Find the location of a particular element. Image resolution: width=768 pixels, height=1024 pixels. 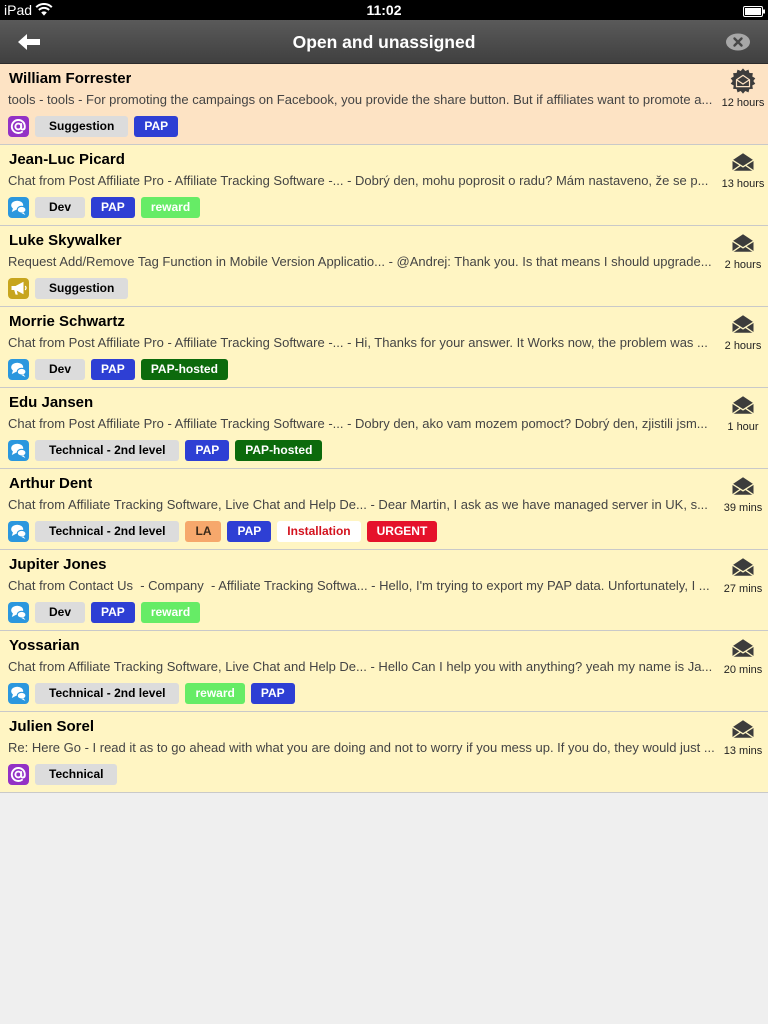

ticket-age: 13 mins is located at coordinates (743, 751).